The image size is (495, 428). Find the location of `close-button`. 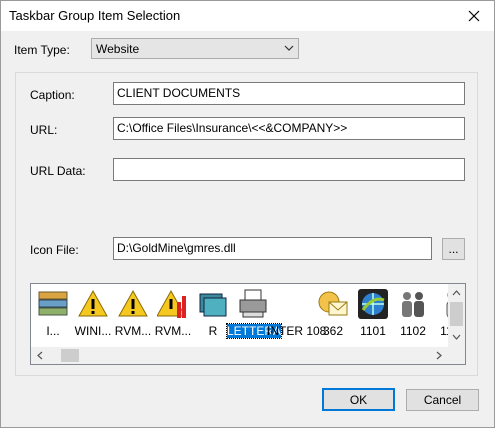

close-button is located at coordinates (474, 16).